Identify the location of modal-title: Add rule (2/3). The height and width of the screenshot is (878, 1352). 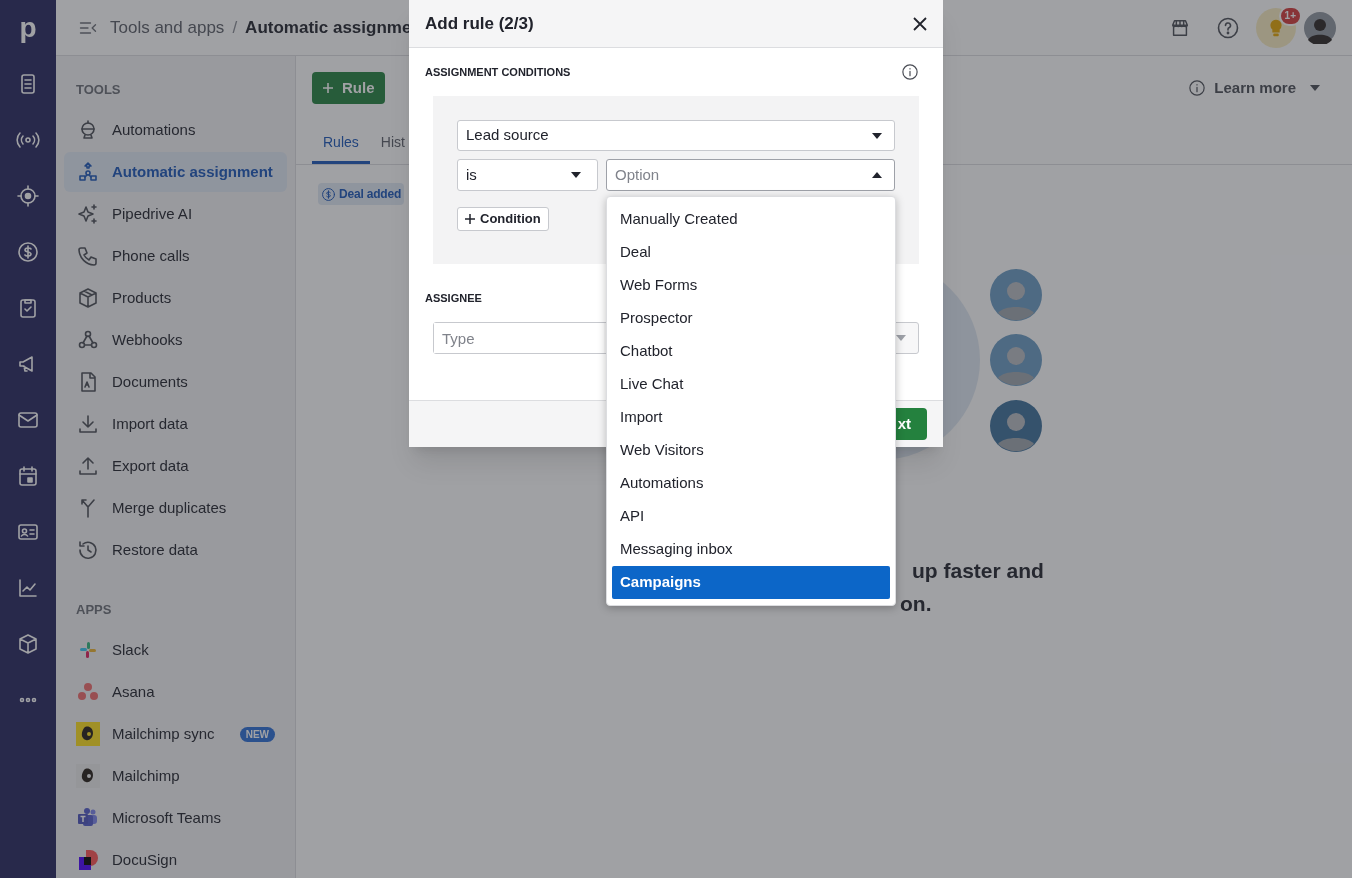
(479, 23).